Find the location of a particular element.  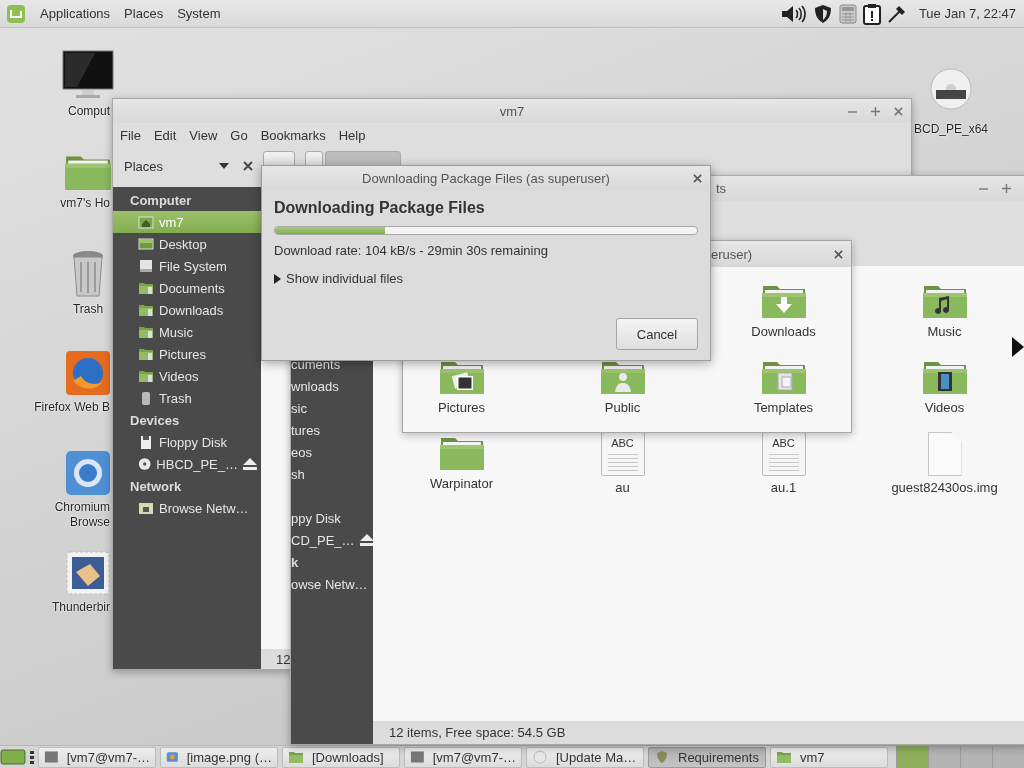

menu-item: Go is located at coordinates (239, 135).